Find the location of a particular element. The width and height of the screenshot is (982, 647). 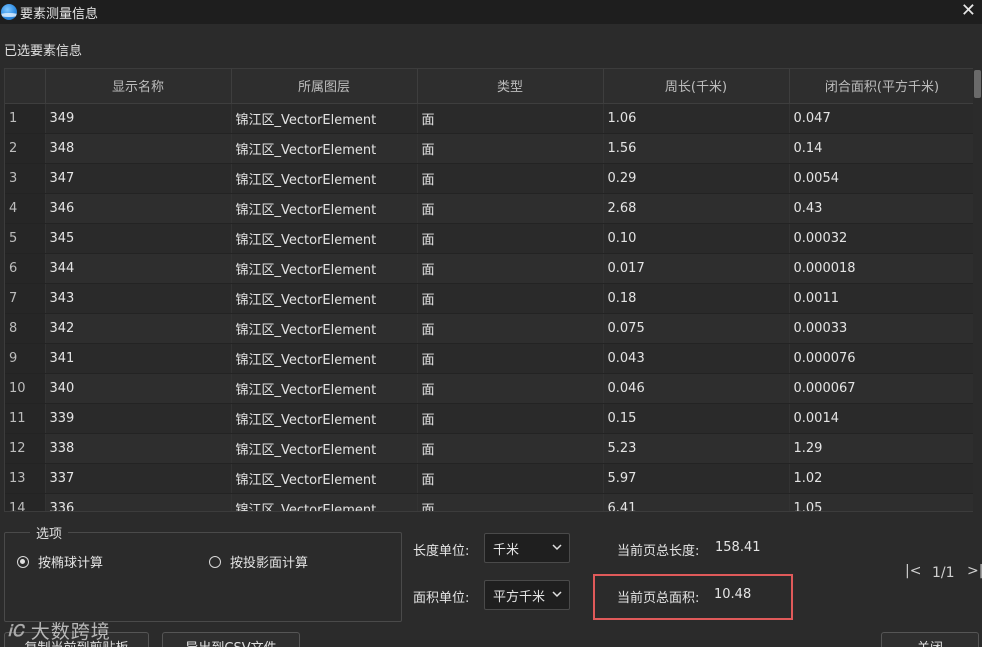

table-row: 10 340 锦江区_VectorElement 面 0.046 0.000067 is located at coordinates (489, 388).